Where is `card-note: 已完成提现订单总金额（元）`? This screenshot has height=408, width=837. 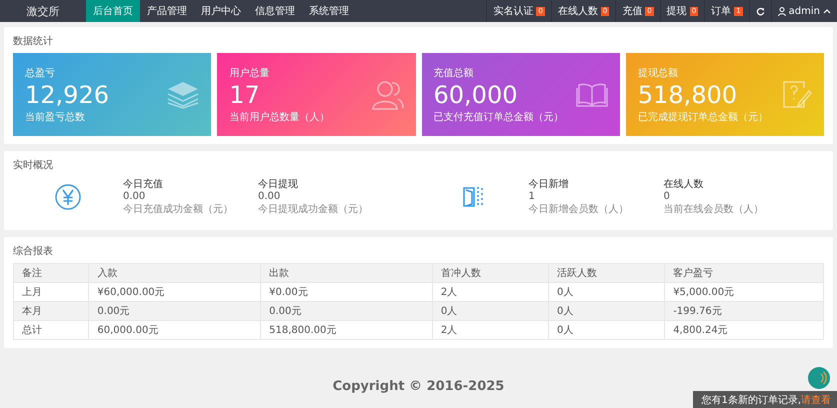 card-note: 已完成提现订单总金额（元） is located at coordinates (703, 117).